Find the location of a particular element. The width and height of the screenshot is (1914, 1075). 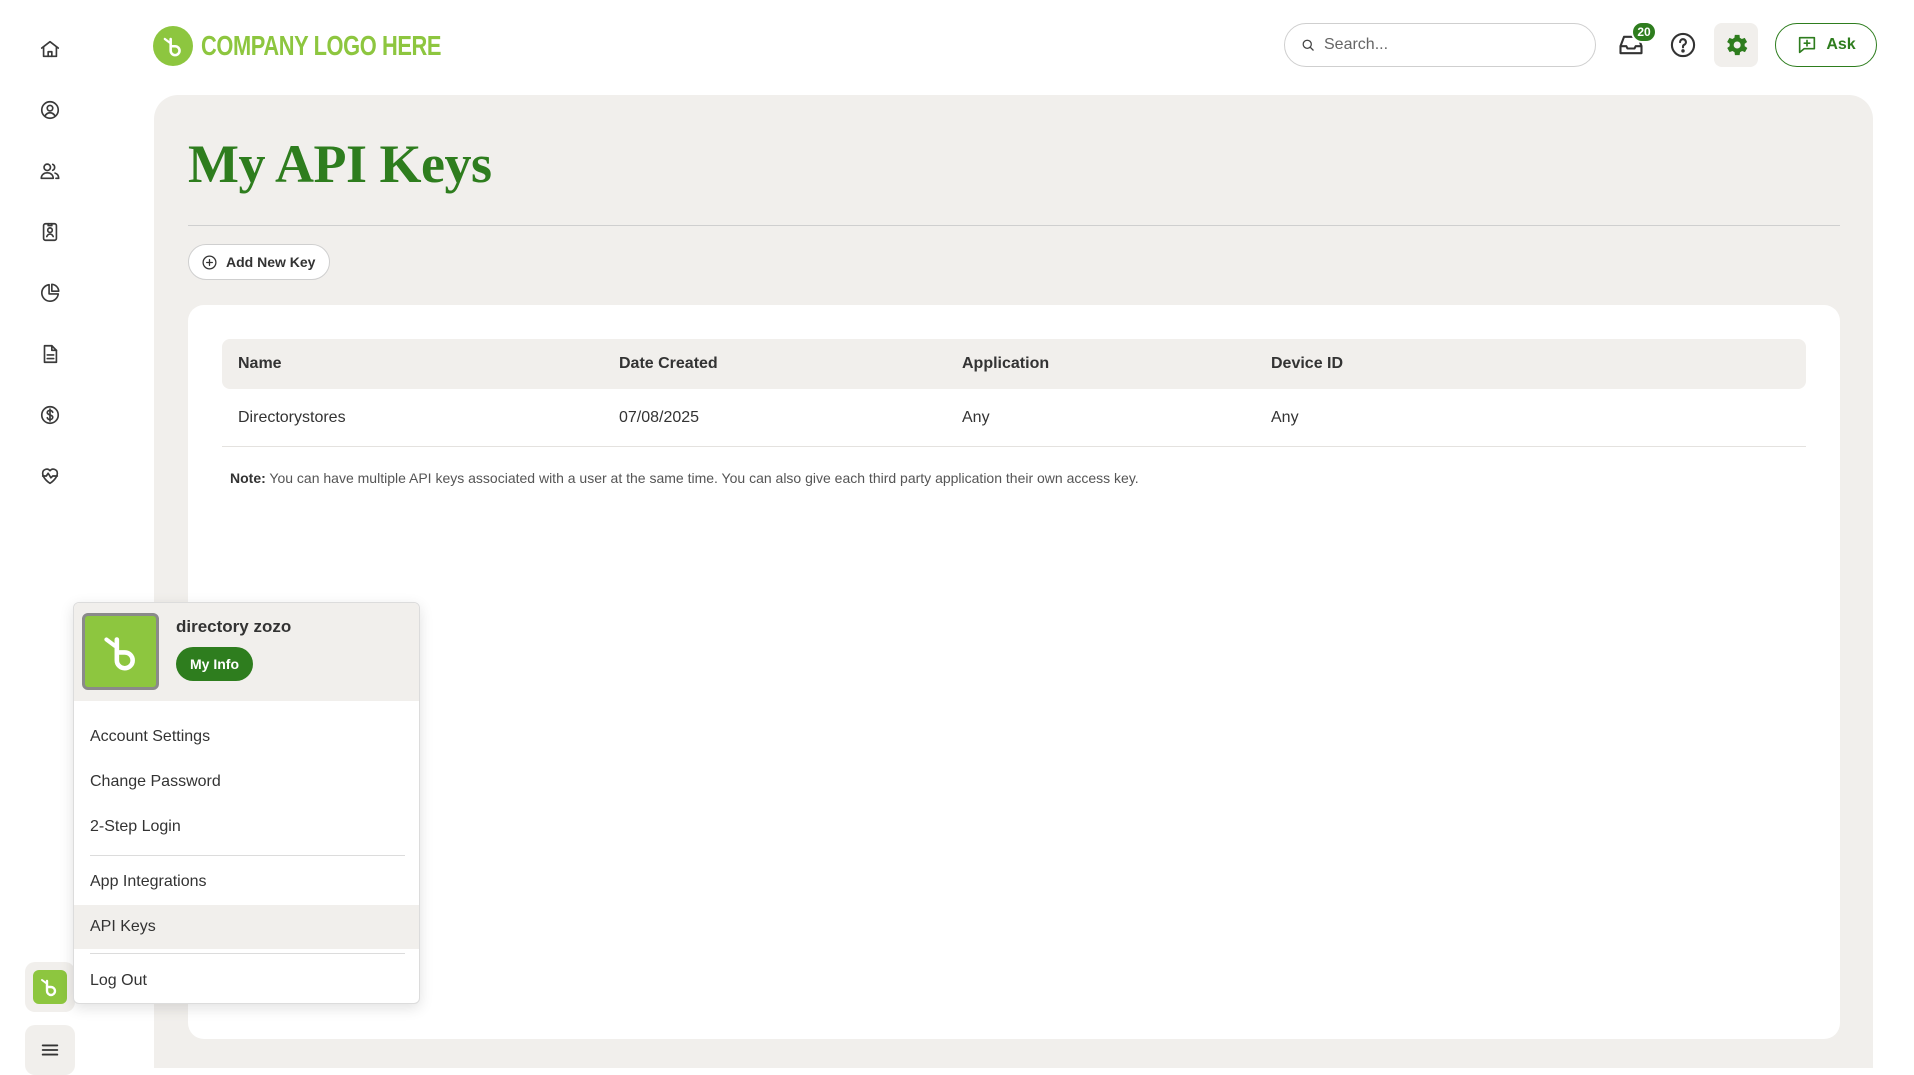

cell-name: Directorystores is located at coordinates (292, 417).